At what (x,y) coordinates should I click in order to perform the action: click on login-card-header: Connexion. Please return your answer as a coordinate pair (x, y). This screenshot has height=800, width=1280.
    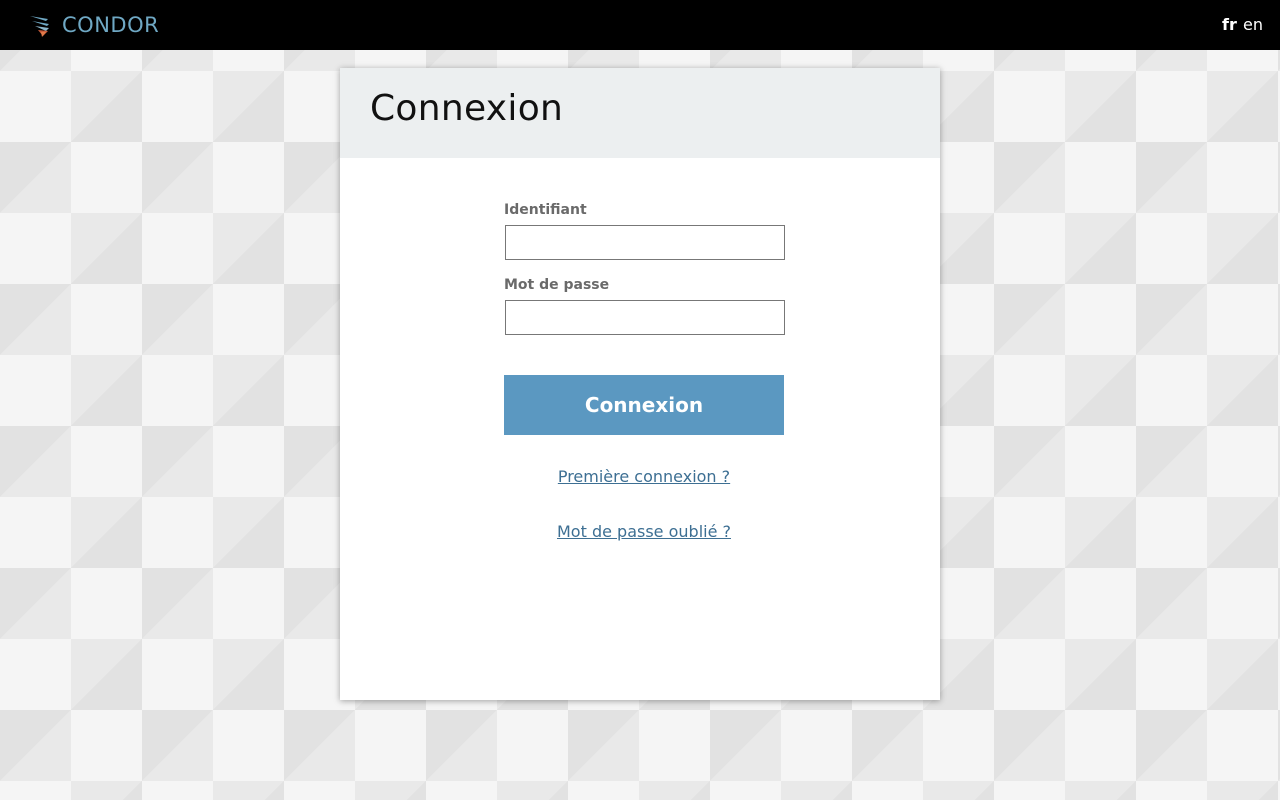
    Looking at the image, I should click on (640, 113).